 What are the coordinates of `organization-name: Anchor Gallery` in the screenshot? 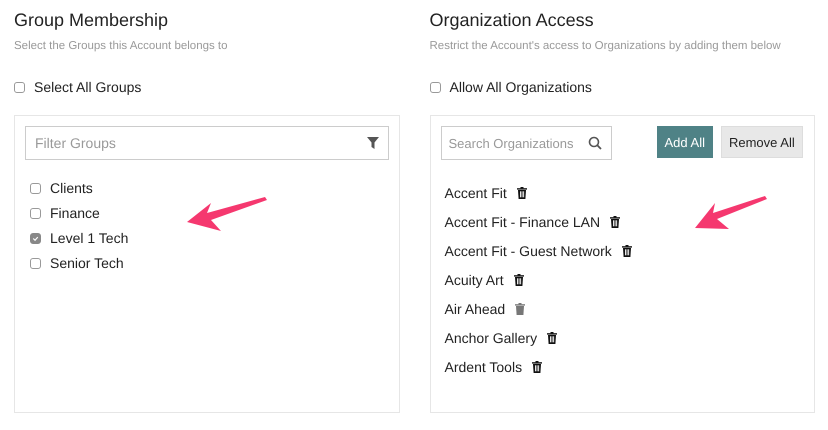 It's located at (491, 338).